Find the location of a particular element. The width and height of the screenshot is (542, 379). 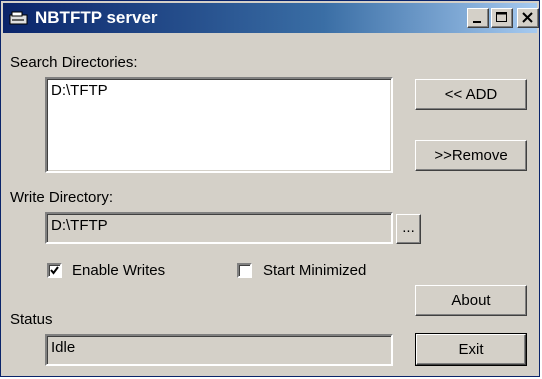

minimize-button is located at coordinates (478, 18).